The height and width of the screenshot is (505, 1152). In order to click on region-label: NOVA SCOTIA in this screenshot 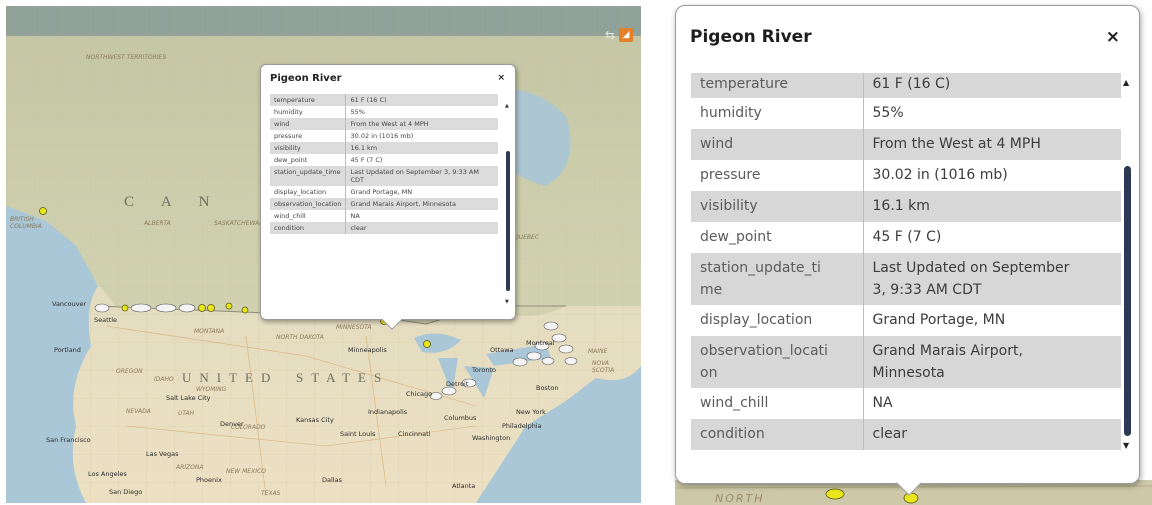, I will do `click(603, 367)`.